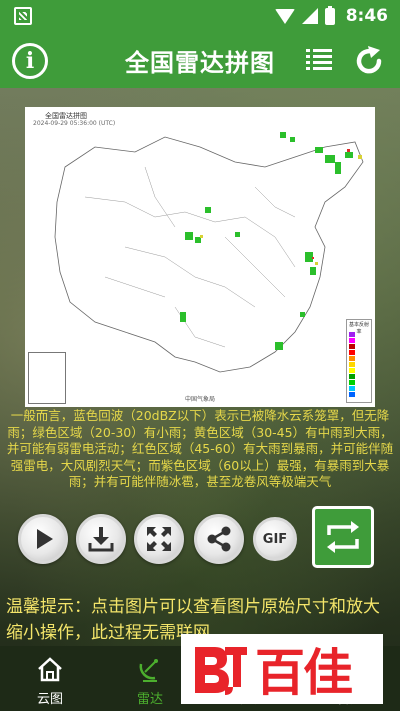  Describe the element at coordinates (319, 60) in the screenshot. I see `list-icon` at that location.